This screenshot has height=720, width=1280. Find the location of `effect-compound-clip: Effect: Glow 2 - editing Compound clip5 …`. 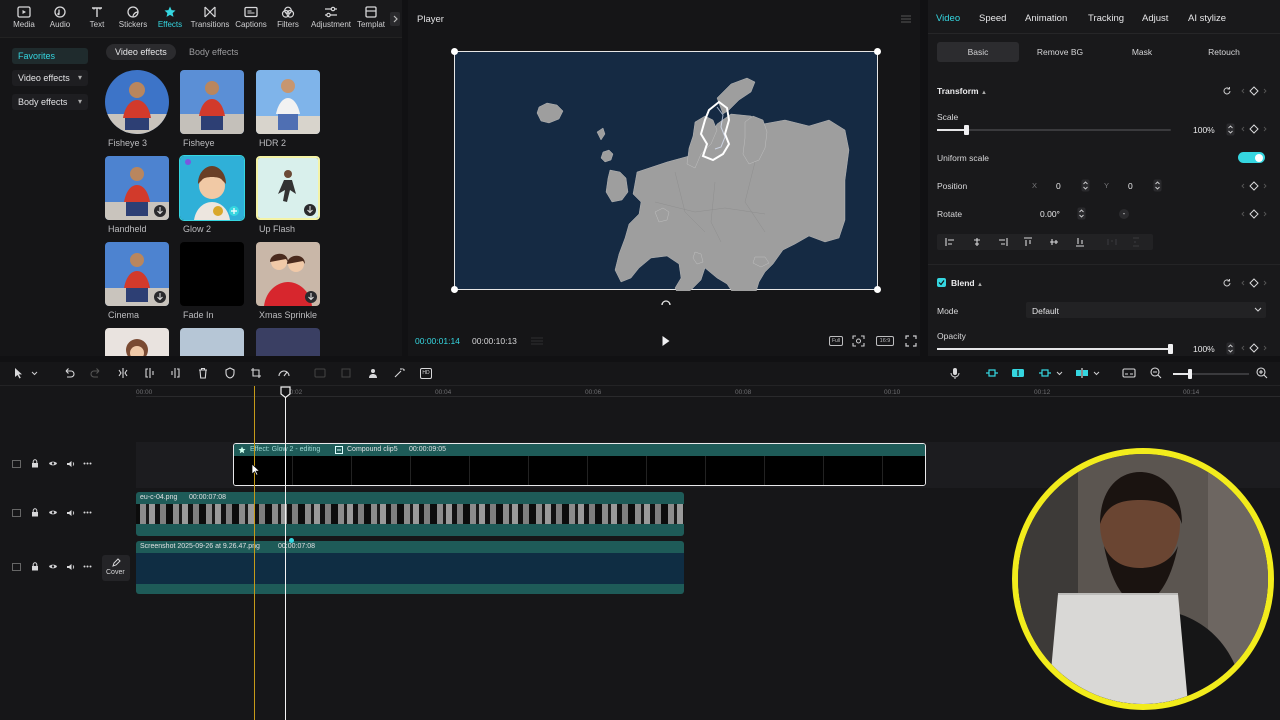

effect-compound-clip: Effect: Glow 2 - editing Compound clip5 … is located at coordinates (579, 464).